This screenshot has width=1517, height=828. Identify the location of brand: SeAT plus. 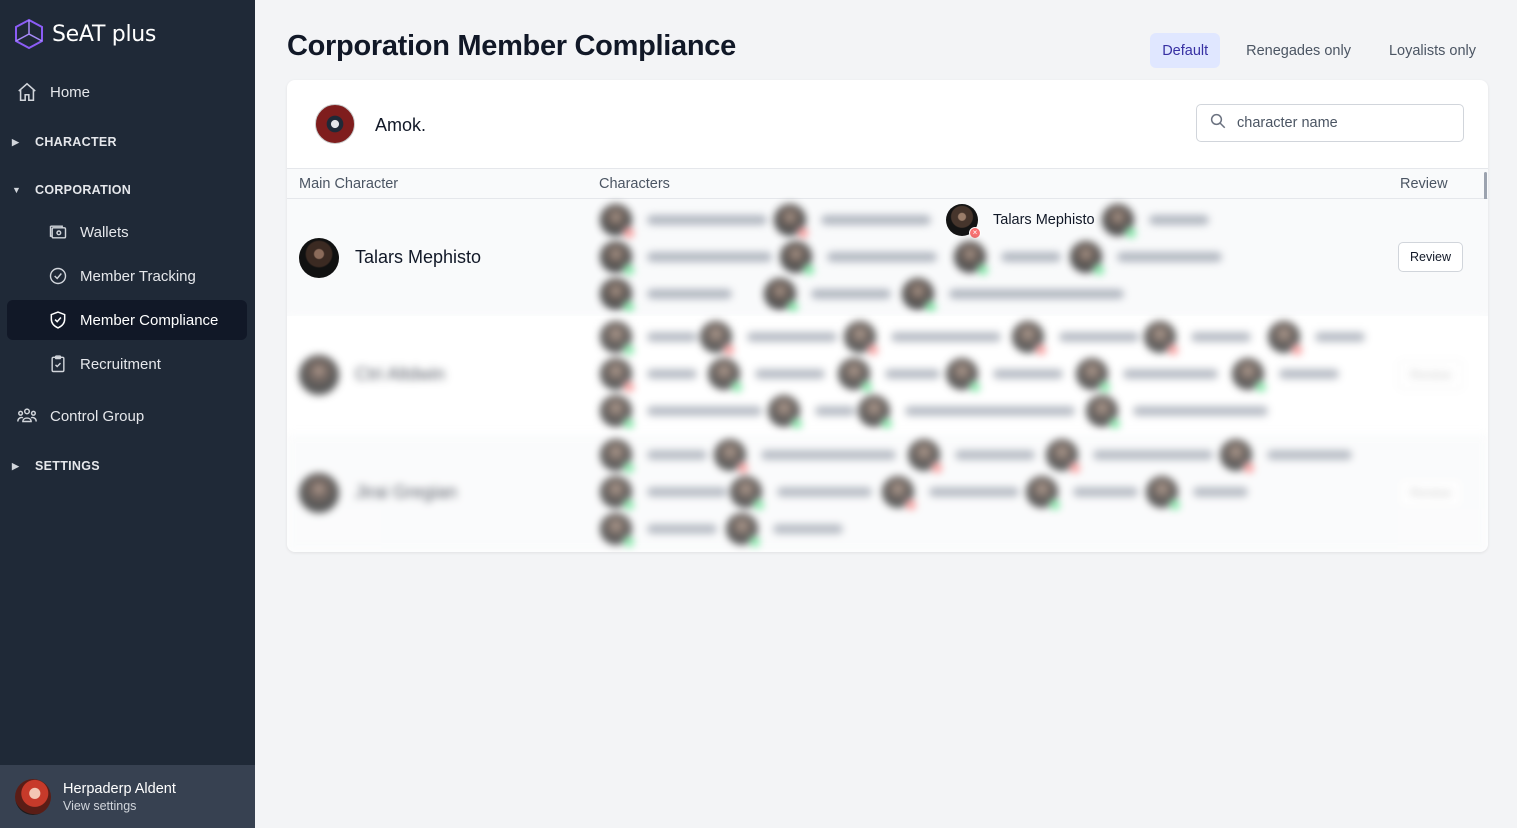
(85, 34).